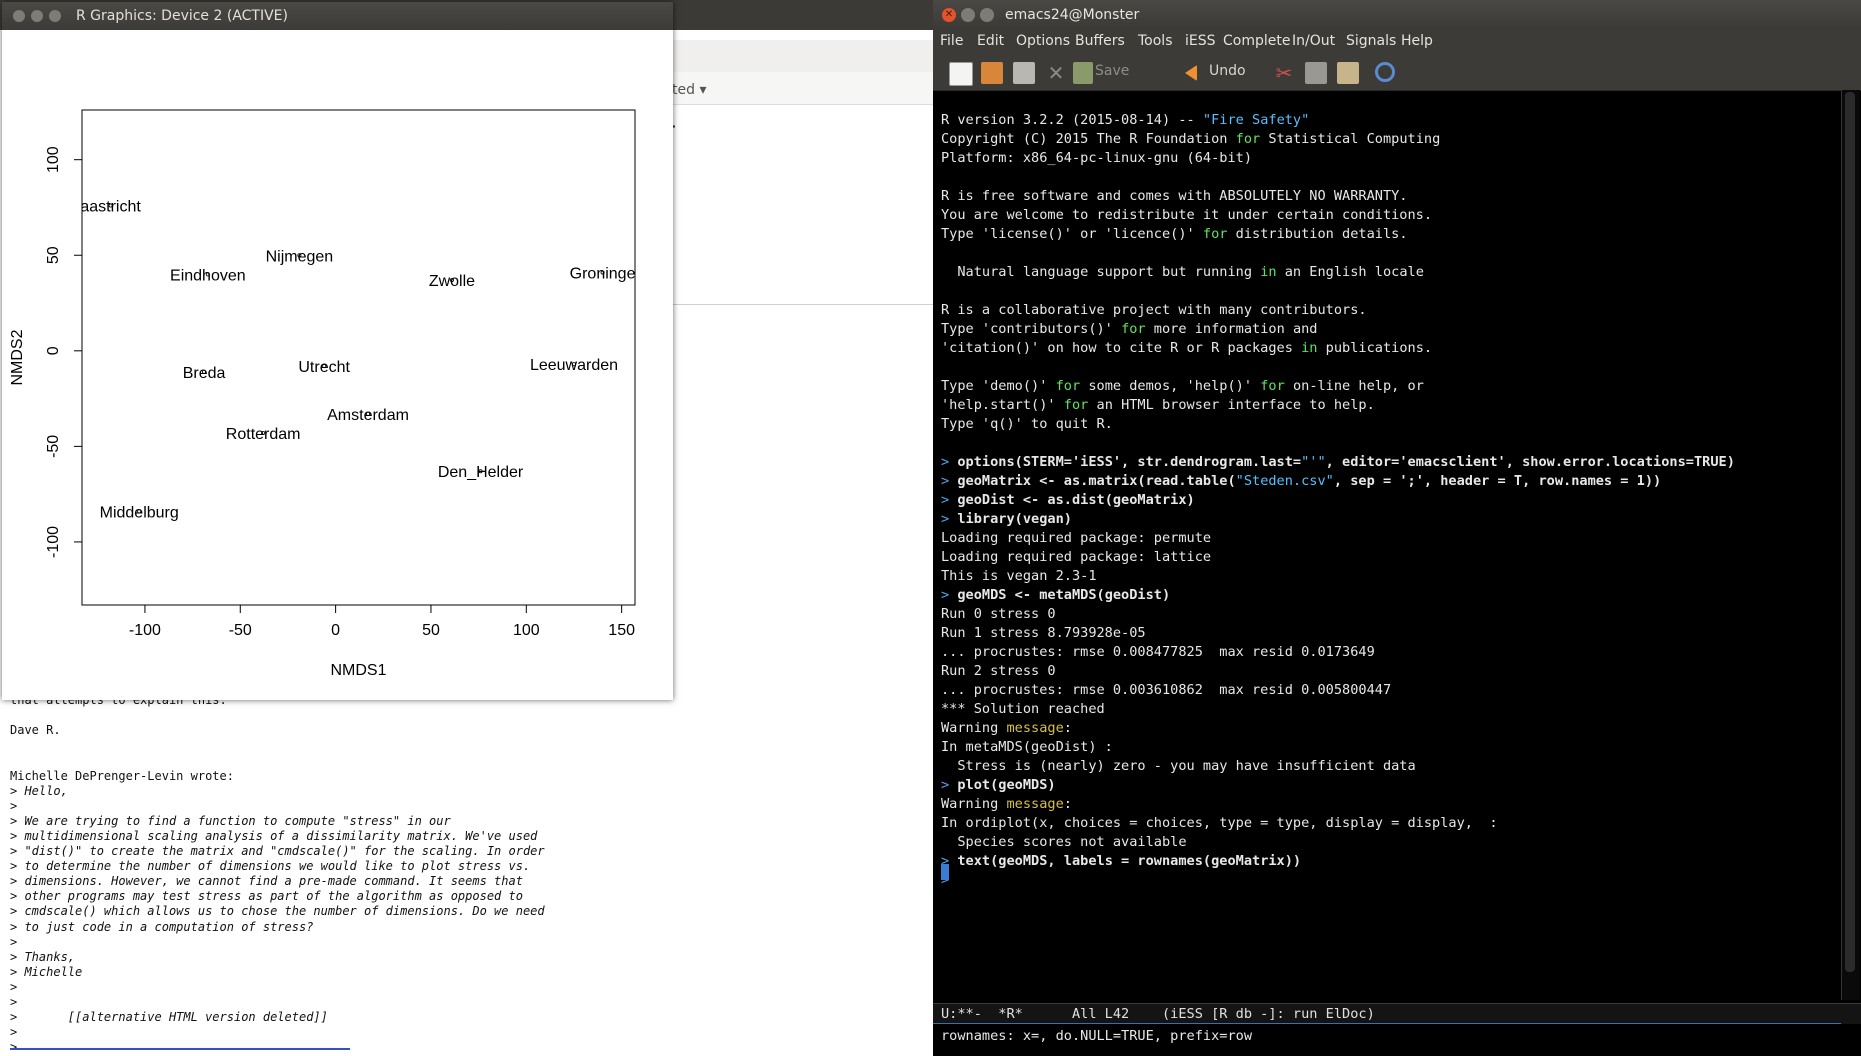  What do you see at coordinates (992, 73) in the screenshot?
I see `open-file-icon` at bounding box center [992, 73].